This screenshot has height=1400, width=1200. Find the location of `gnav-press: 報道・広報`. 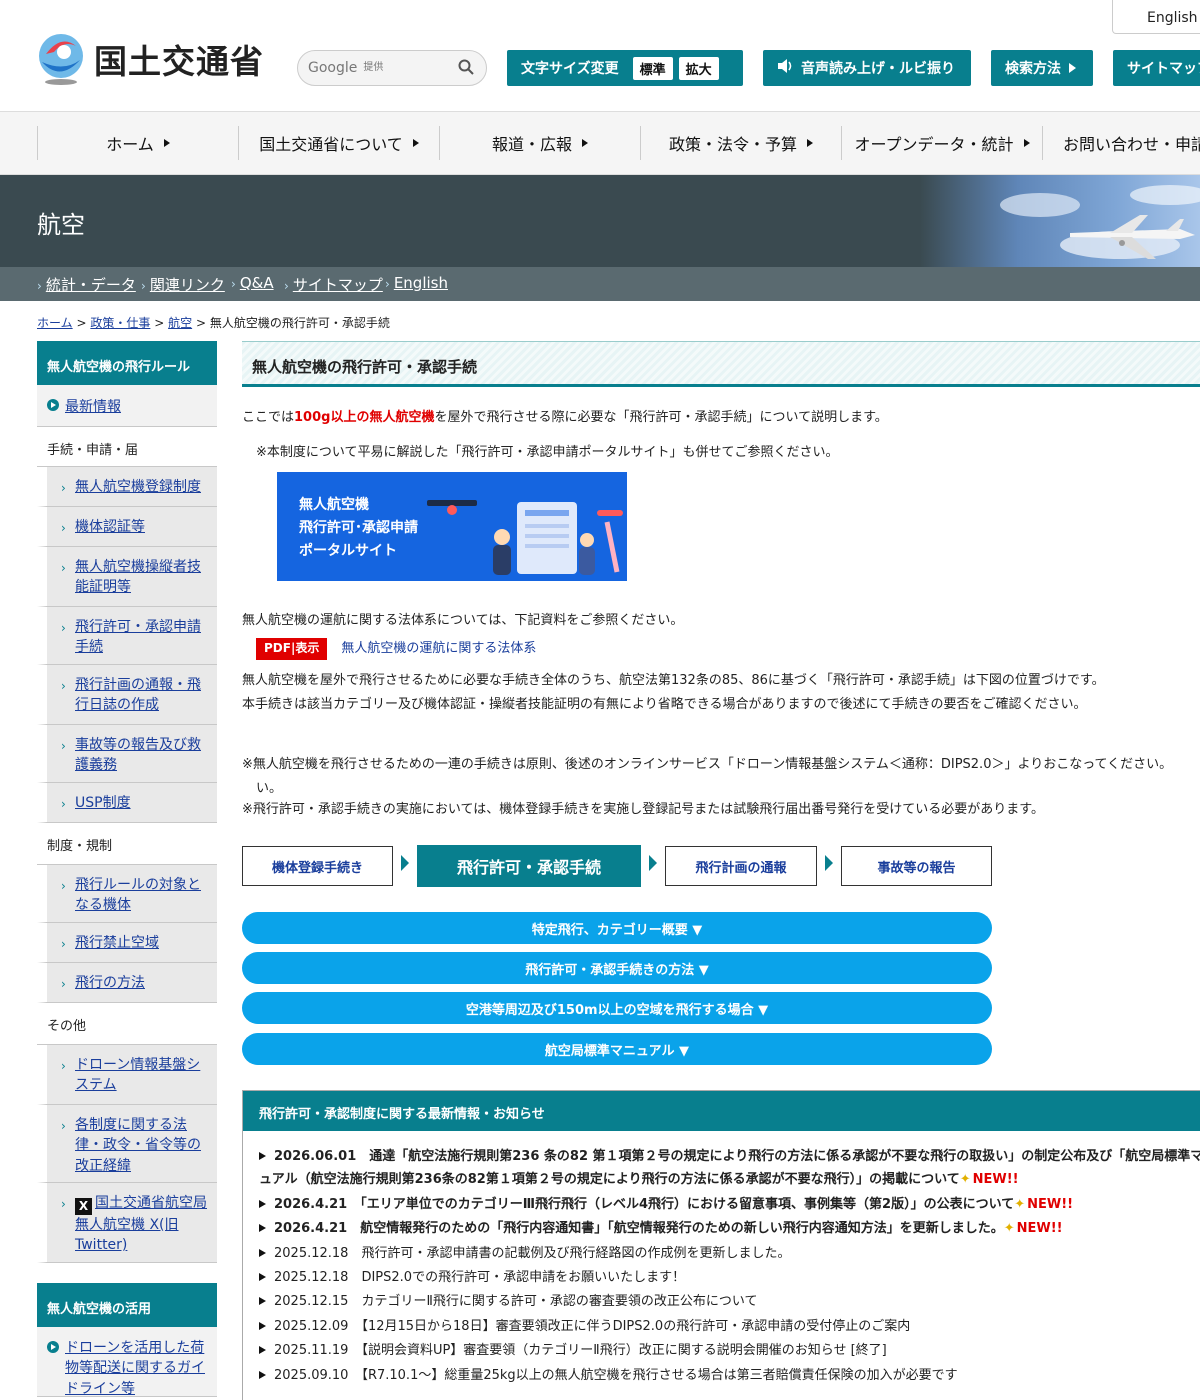

gnav-press: 報道・広報 is located at coordinates (539, 143).